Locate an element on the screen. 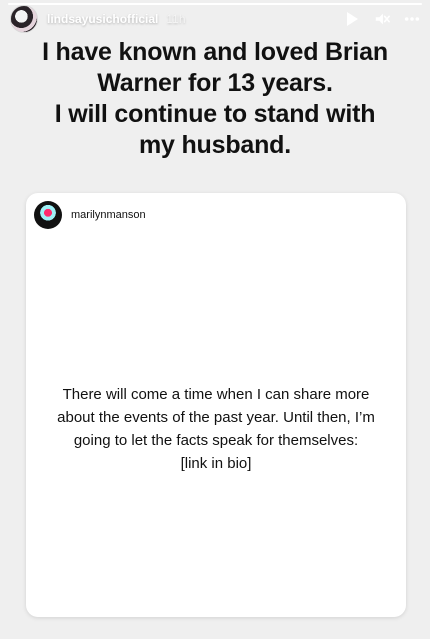 This screenshot has width=430, height=639. more-icon is located at coordinates (412, 19).